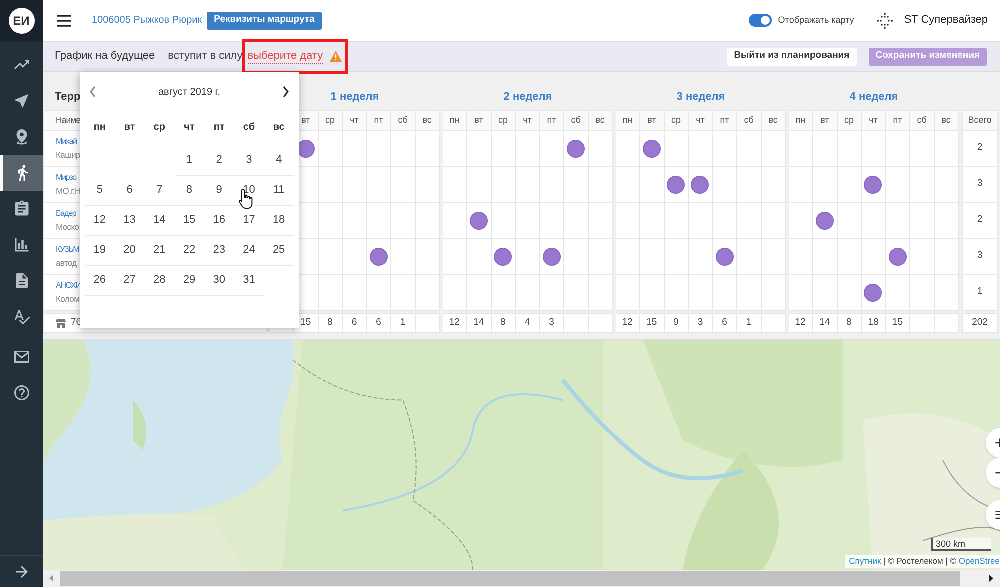 The width and height of the screenshot is (1000, 587). Describe the element at coordinates (979, 561) in the screenshot. I see `attribution-link: OpenStree` at that location.